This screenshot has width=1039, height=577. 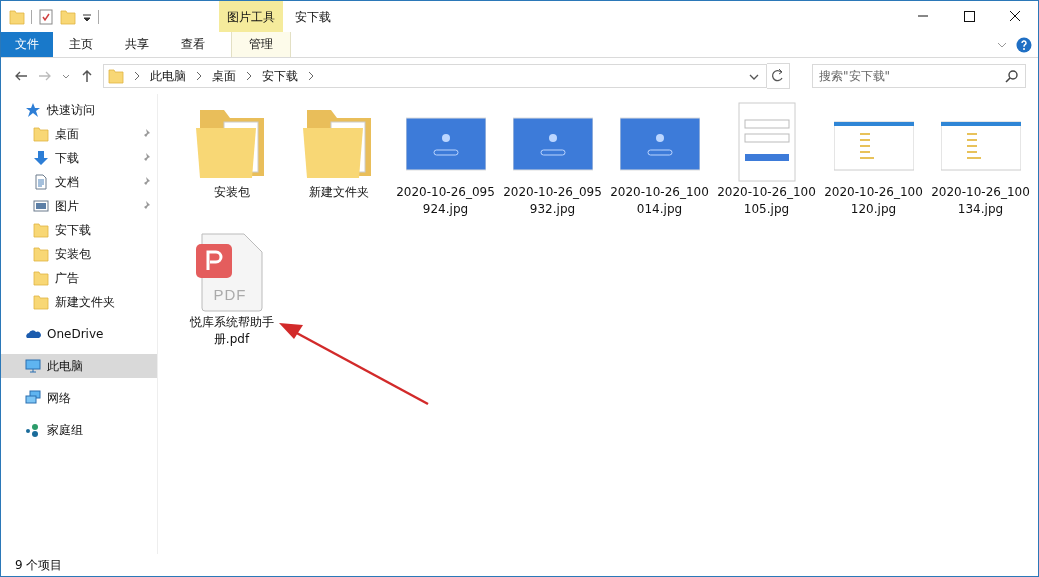 What do you see at coordinates (79, 366) in the screenshot?
I see `sidebar-item: 此电脑` at bounding box center [79, 366].